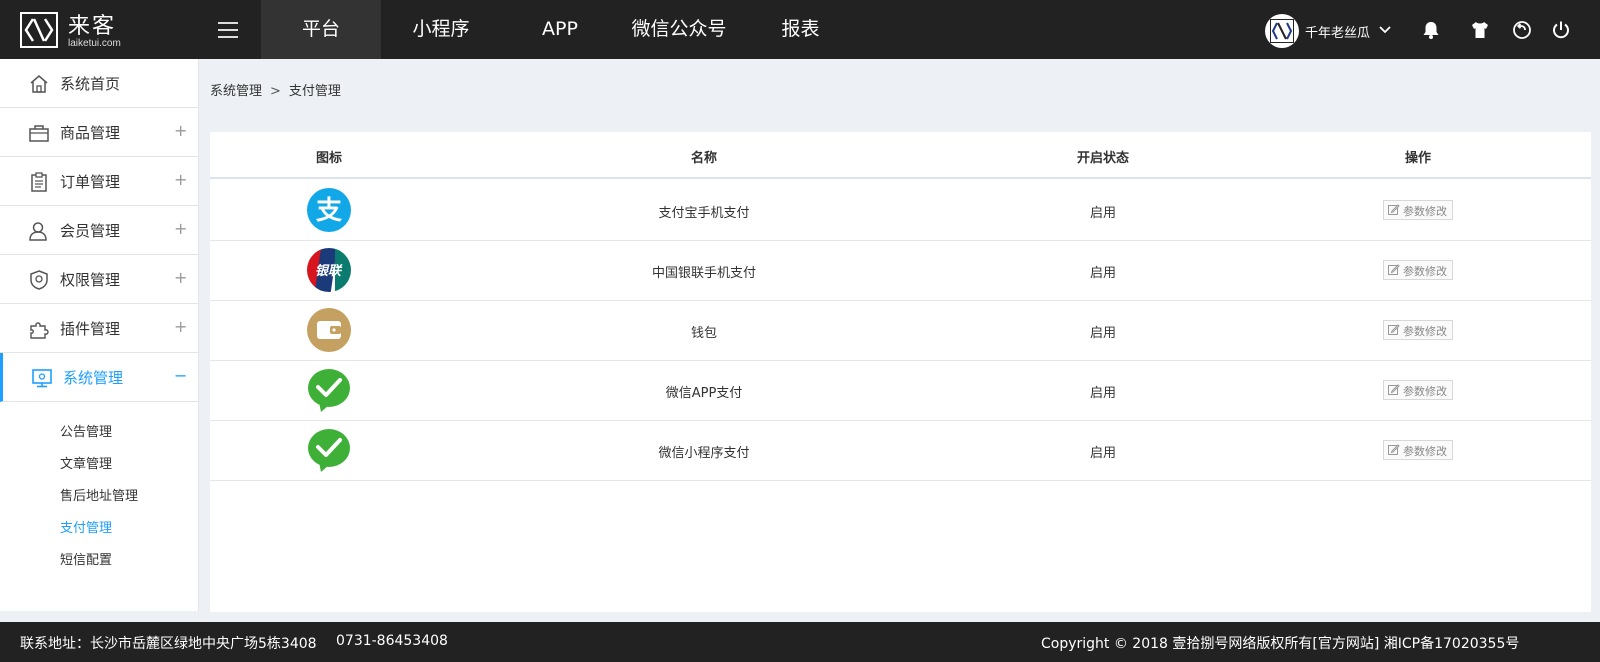  What do you see at coordinates (86, 526) in the screenshot?
I see `sidebar-subitem-payment: 支付管理` at bounding box center [86, 526].